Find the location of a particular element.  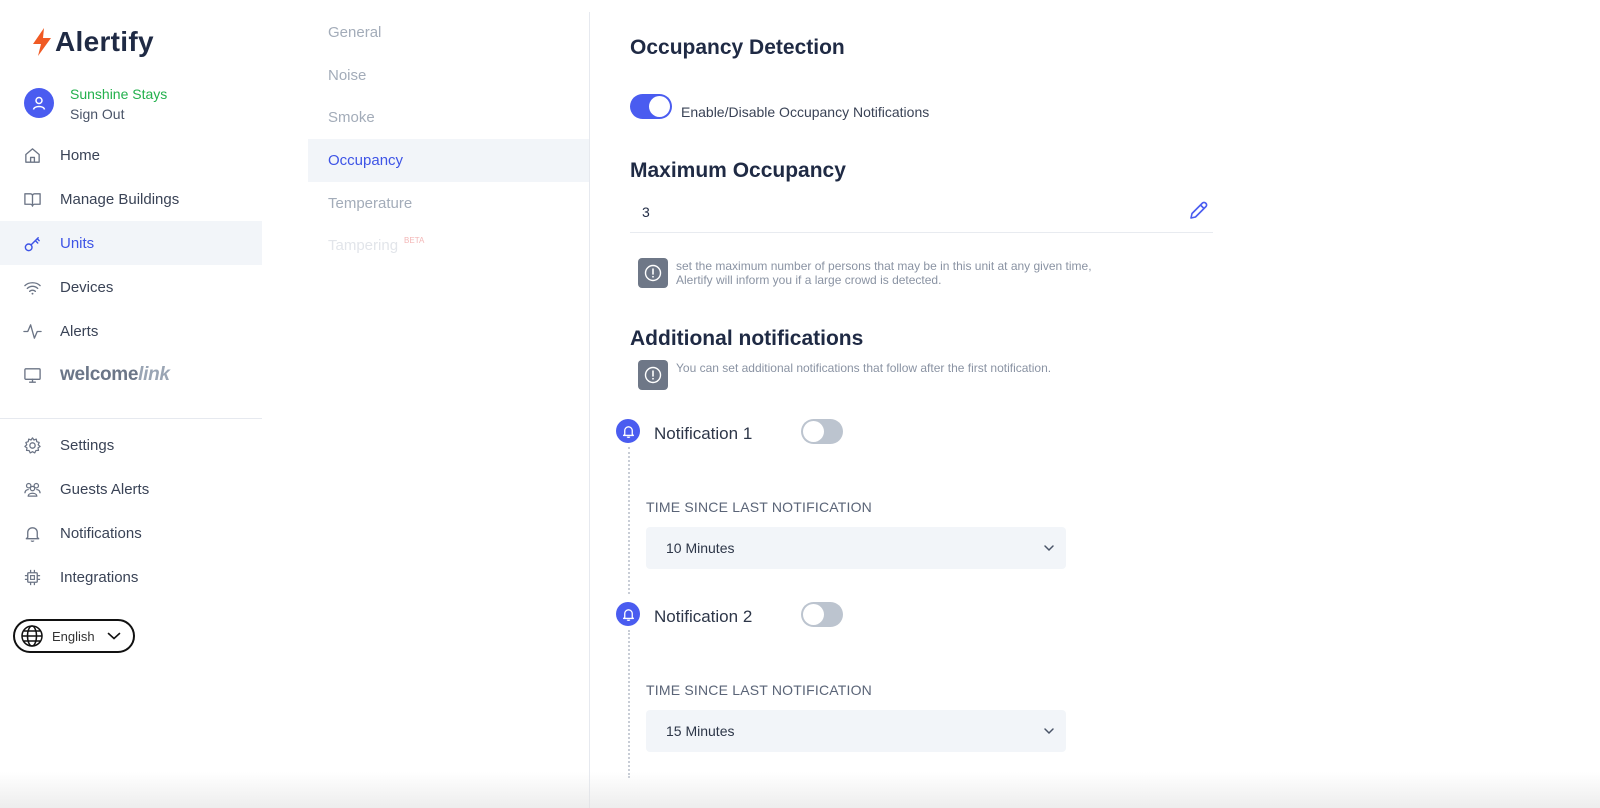

notification-1-time-value: 10 Minutes is located at coordinates (700, 548).